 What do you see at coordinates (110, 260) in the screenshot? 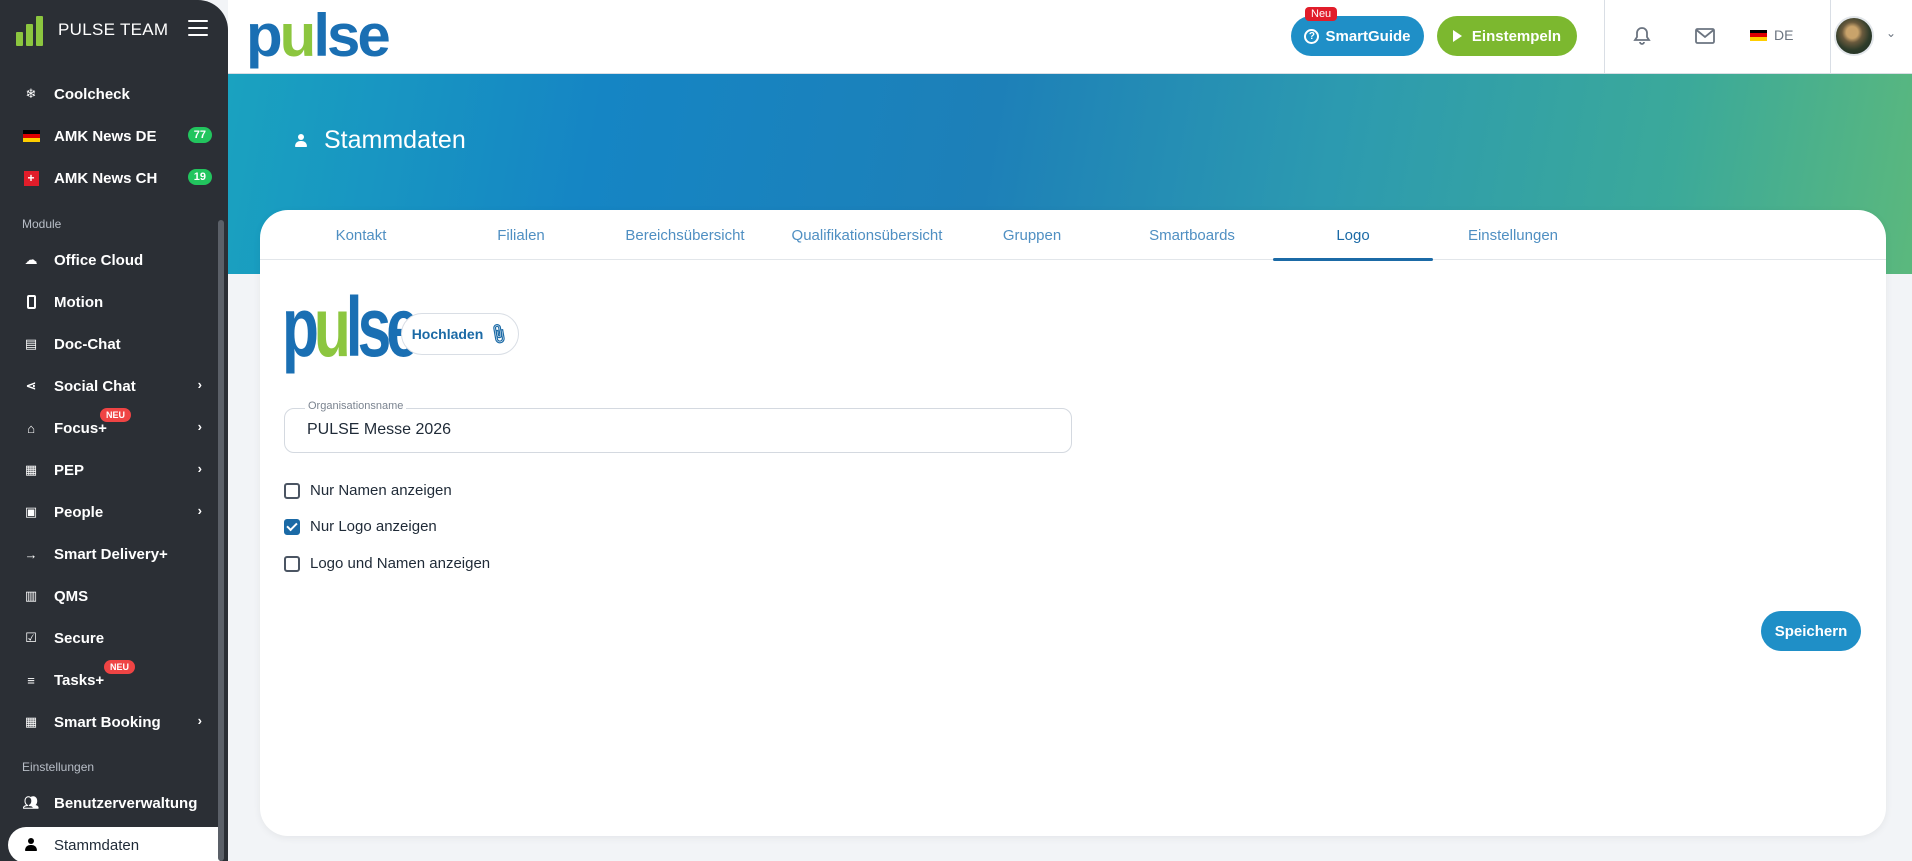
I see `sidebar-item-office-cloud: ☁ Office Cloud` at bounding box center [110, 260].